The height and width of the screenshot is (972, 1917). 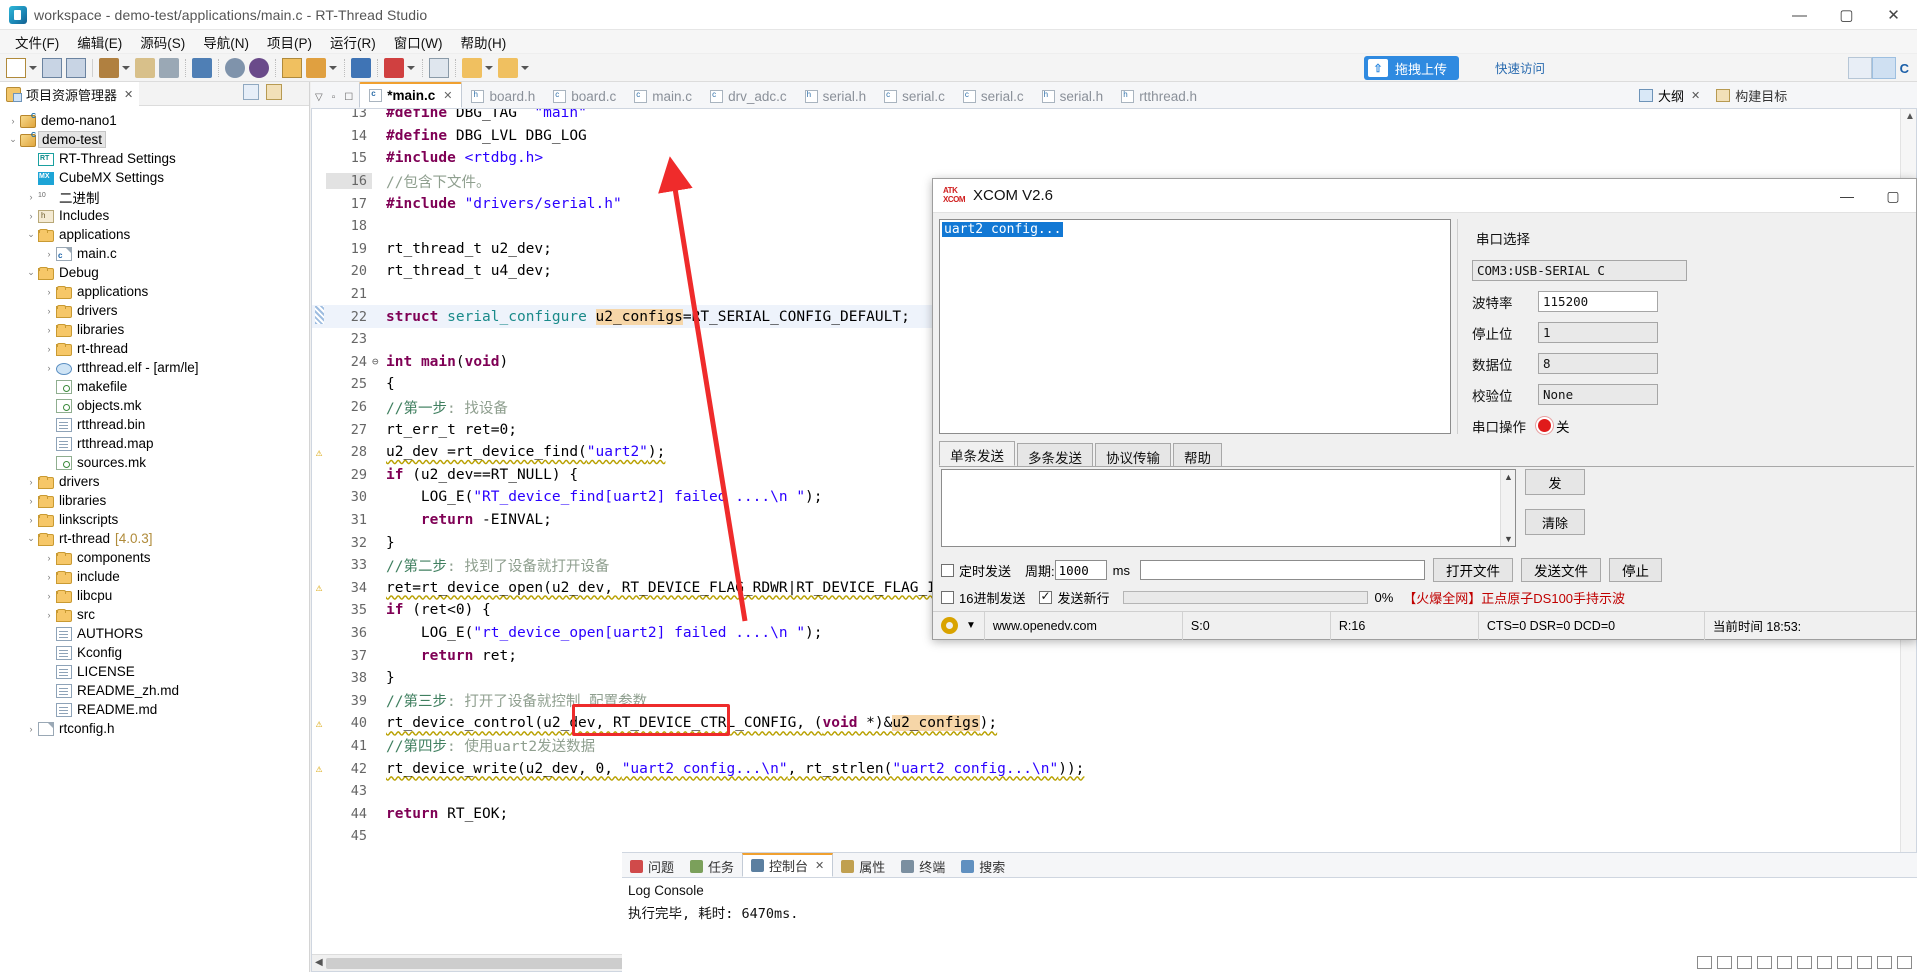 What do you see at coordinates (748, 96) in the screenshot?
I see `editor-tab: drv_adc.c` at bounding box center [748, 96].